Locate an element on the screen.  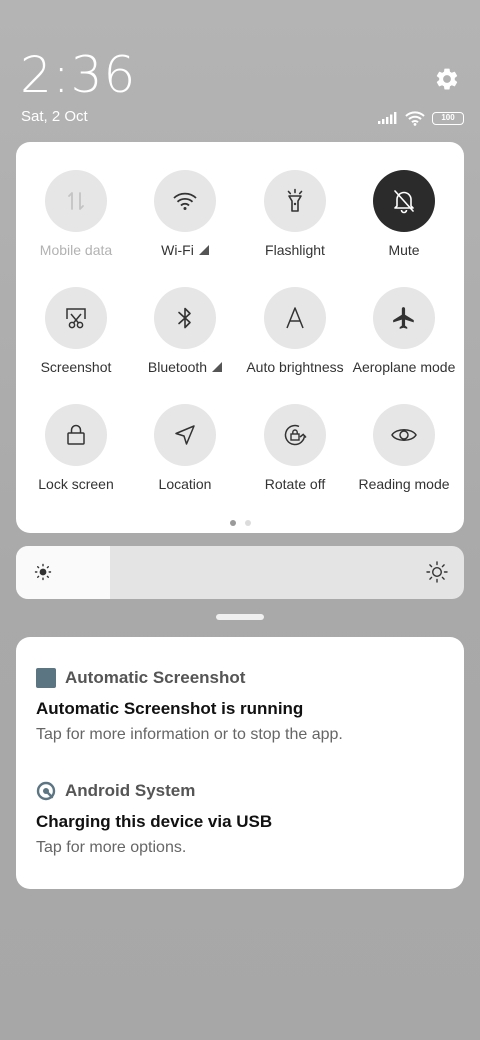
settings-button is located at coordinates (447, 79).